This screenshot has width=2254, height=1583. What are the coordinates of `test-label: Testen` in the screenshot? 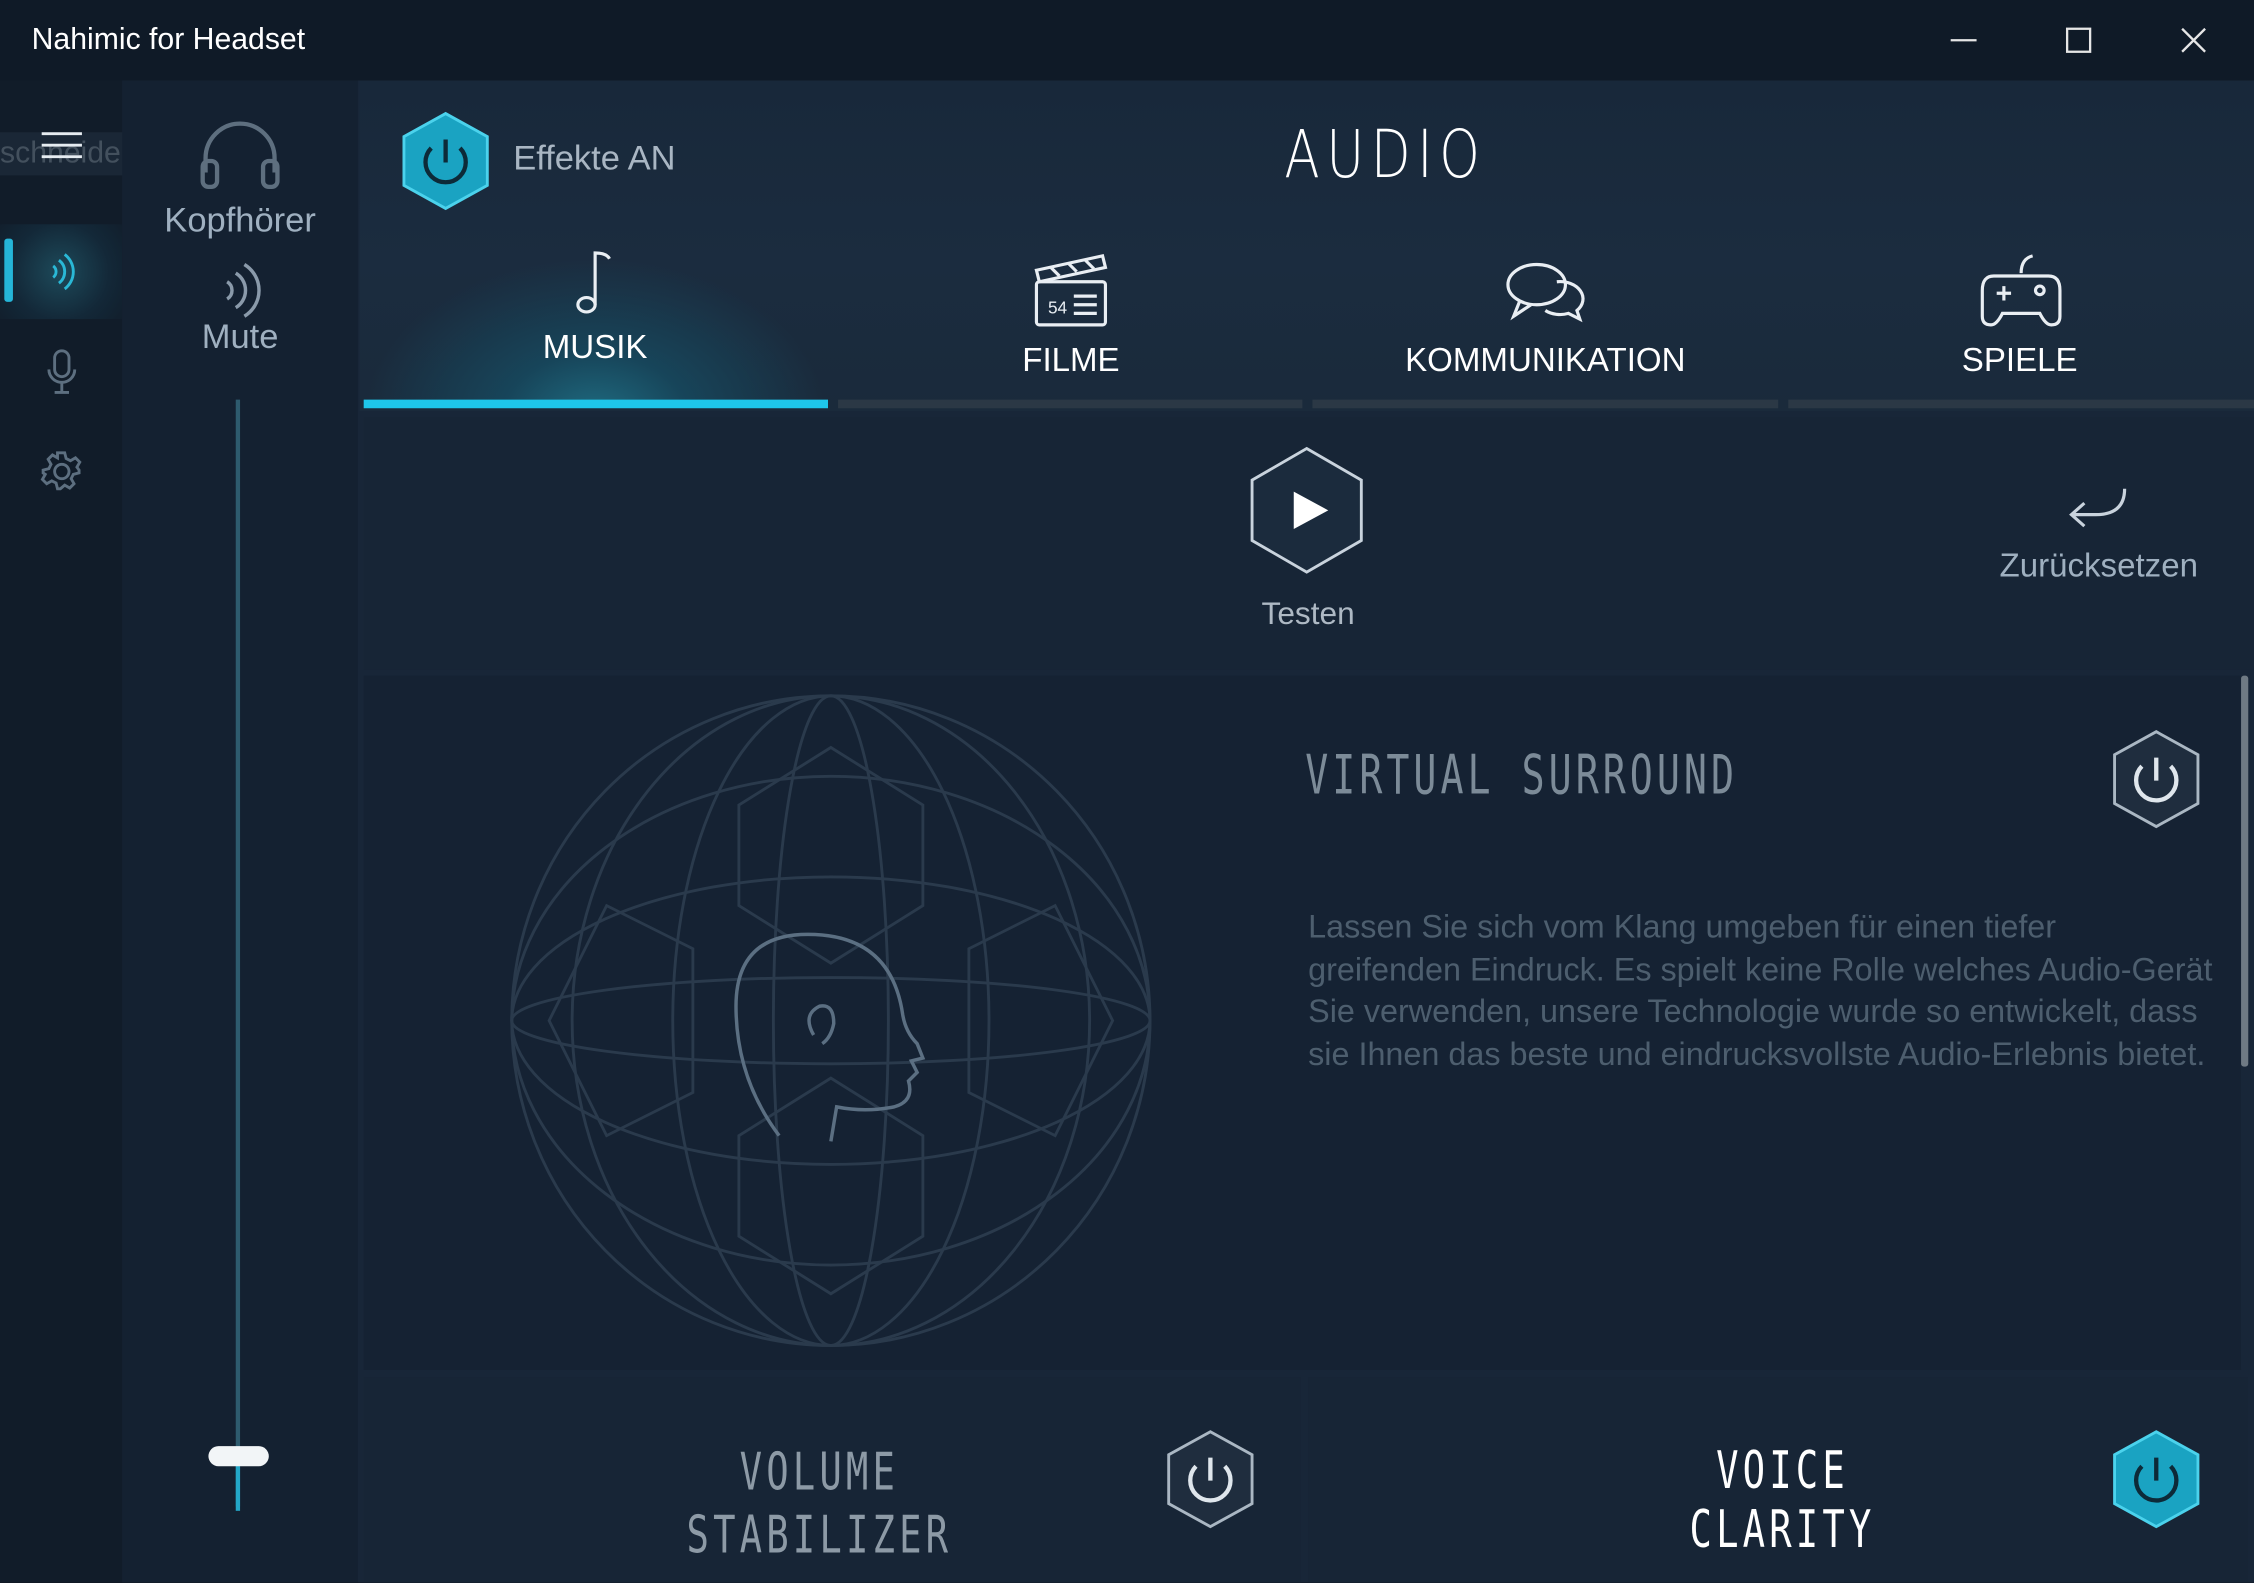 It's located at (1308, 613).